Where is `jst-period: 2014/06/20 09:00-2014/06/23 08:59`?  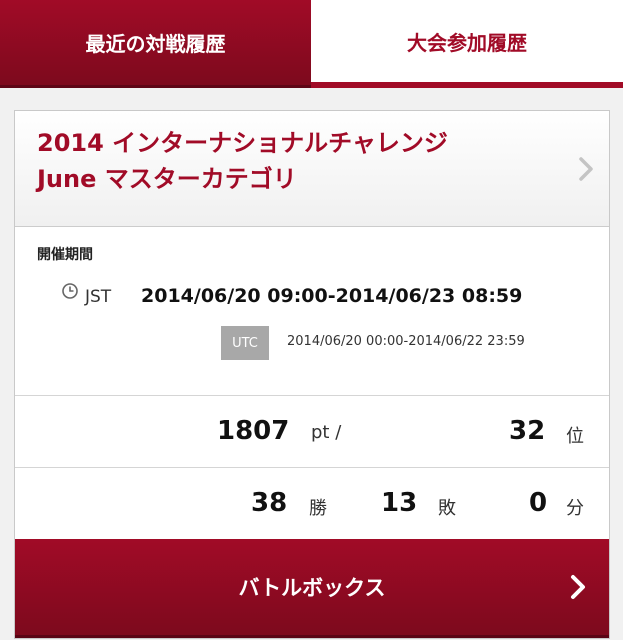
jst-period: 2014/06/20 09:00-2014/06/23 08:59 is located at coordinates (332, 296).